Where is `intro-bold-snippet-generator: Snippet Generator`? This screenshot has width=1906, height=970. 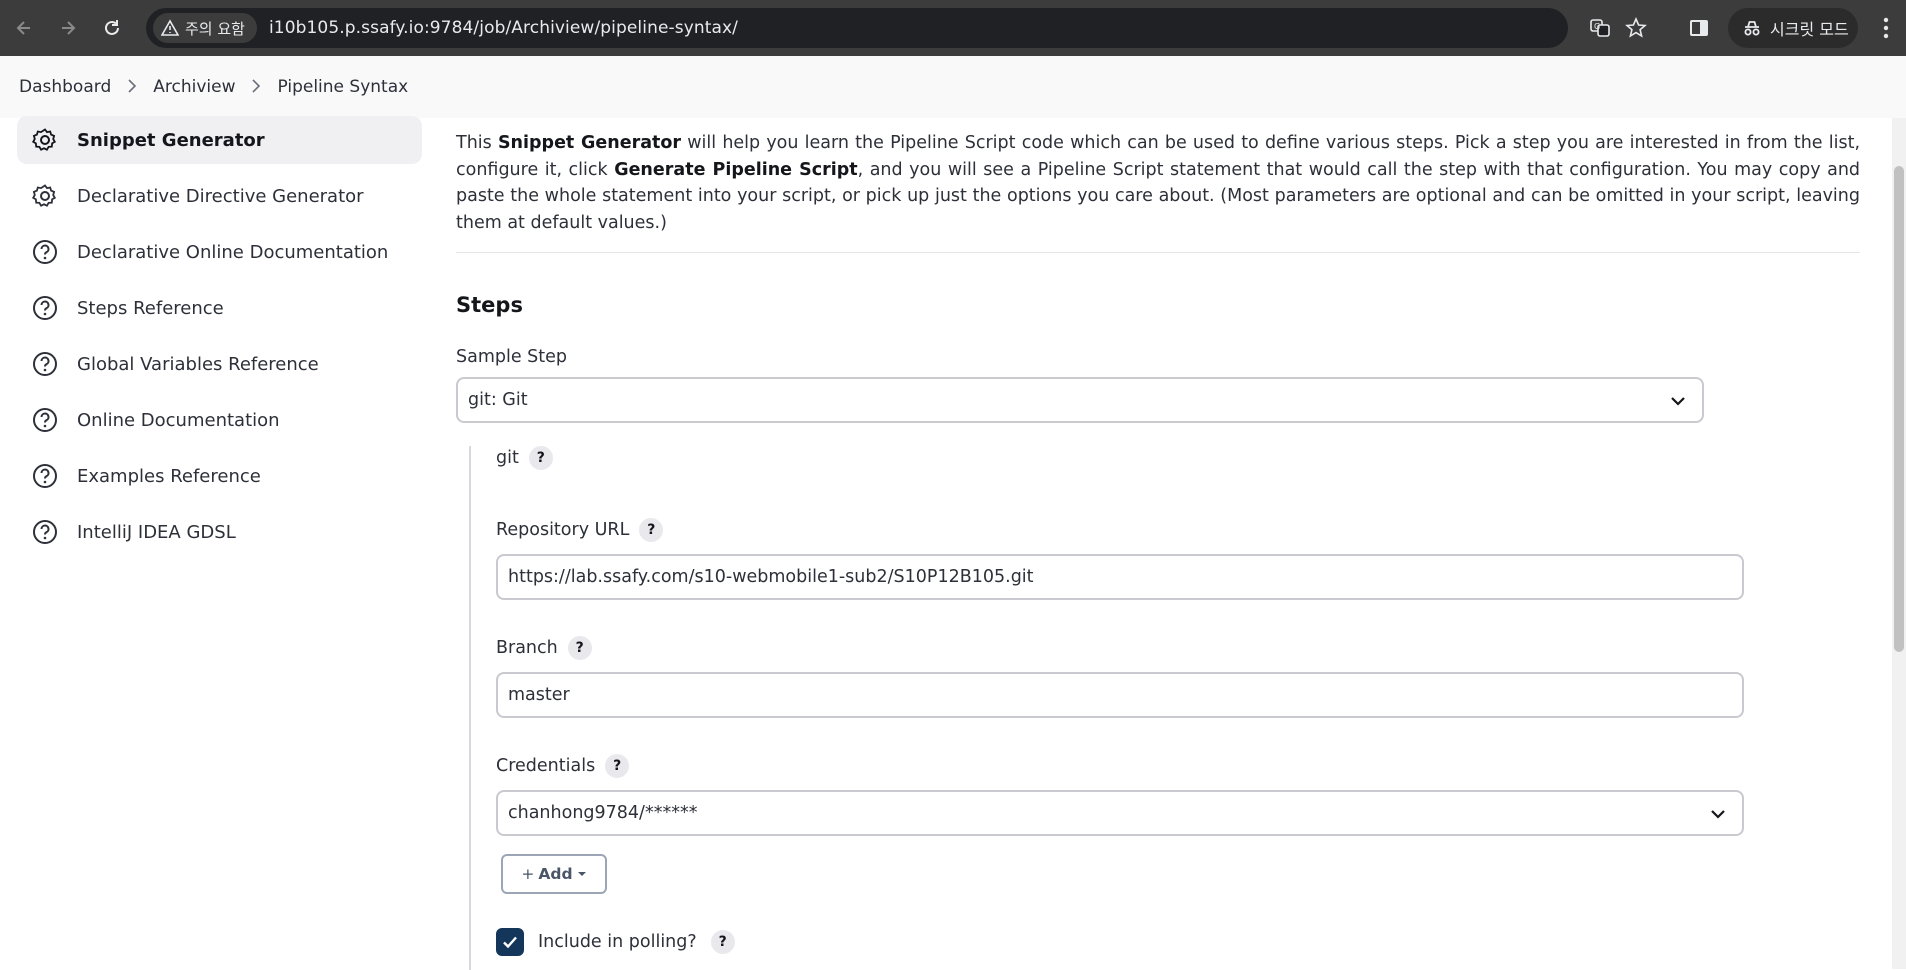
intro-bold-snippet-generator: Snippet Generator is located at coordinates (589, 143).